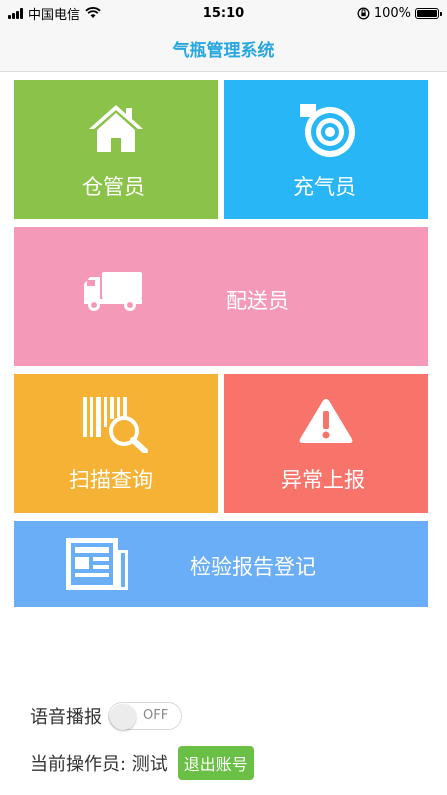  What do you see at coordinates (257, 301) in the screenshot?
I see `tile-label: 配送员` at bounding box center [257, 301].